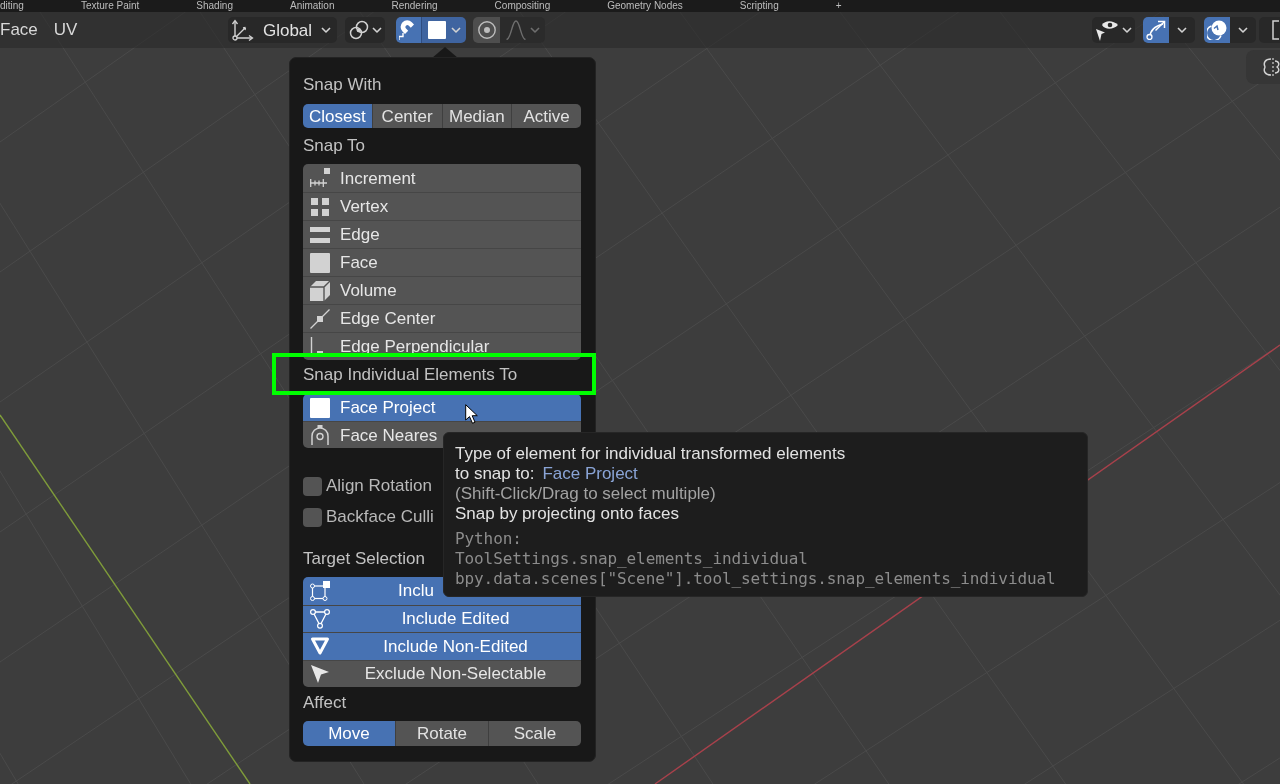 The image size is (1280, 784). I want to click on workspace-tab: +, so click(838, 6).